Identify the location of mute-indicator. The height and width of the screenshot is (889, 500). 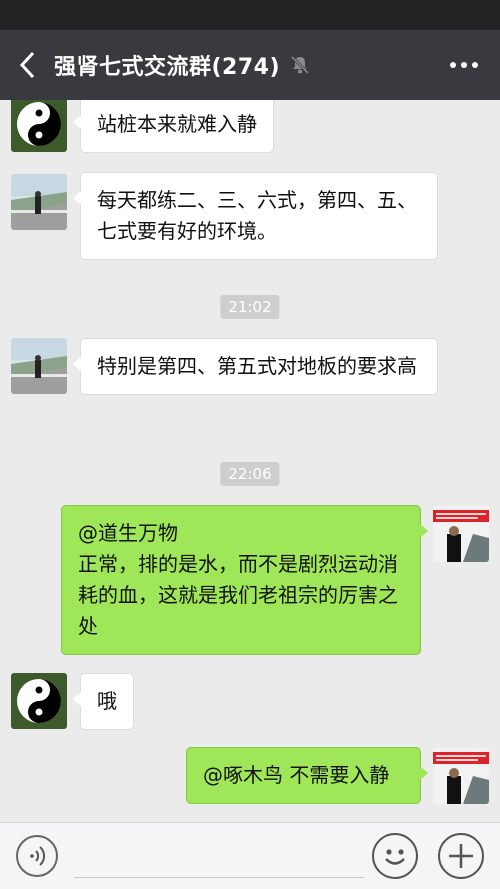
(300, 65).